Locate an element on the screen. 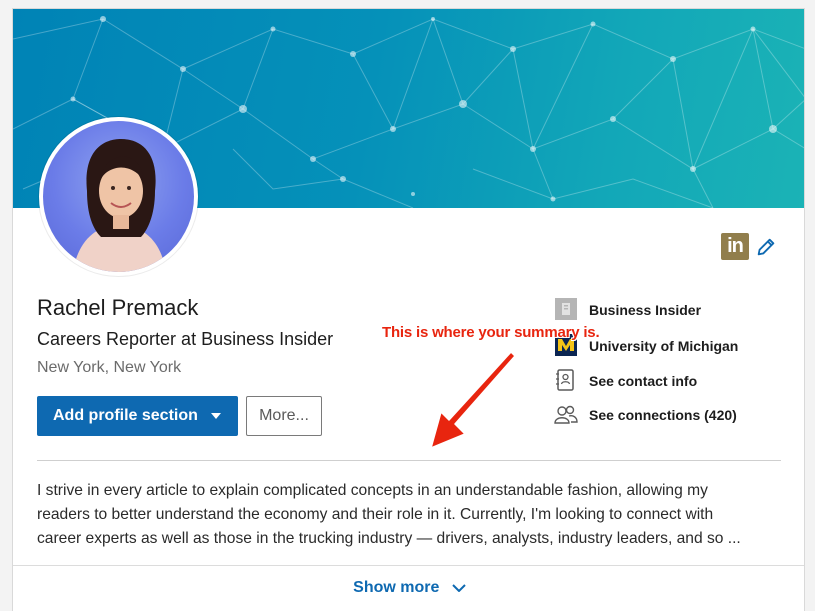 The height and width of the screenshot is (611, 815). contact-card-icon is located at coordinates (566, 381).